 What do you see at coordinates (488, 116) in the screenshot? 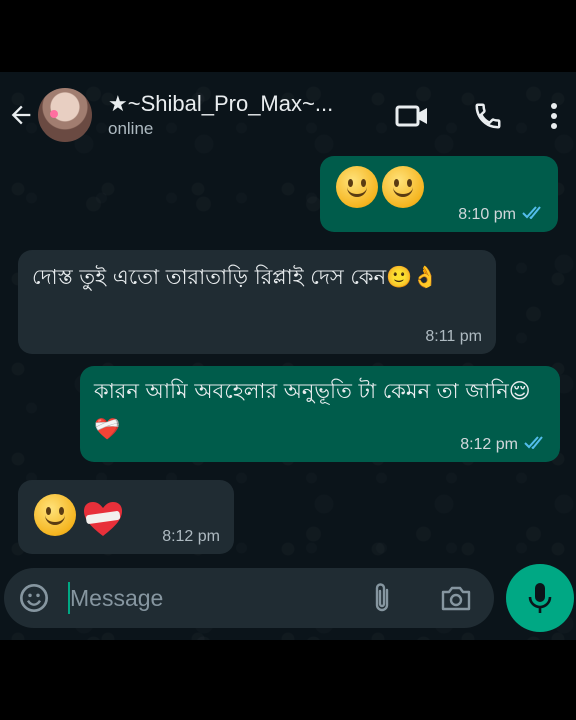
I see `voice-call-icon` at bounding box center [488, 116].